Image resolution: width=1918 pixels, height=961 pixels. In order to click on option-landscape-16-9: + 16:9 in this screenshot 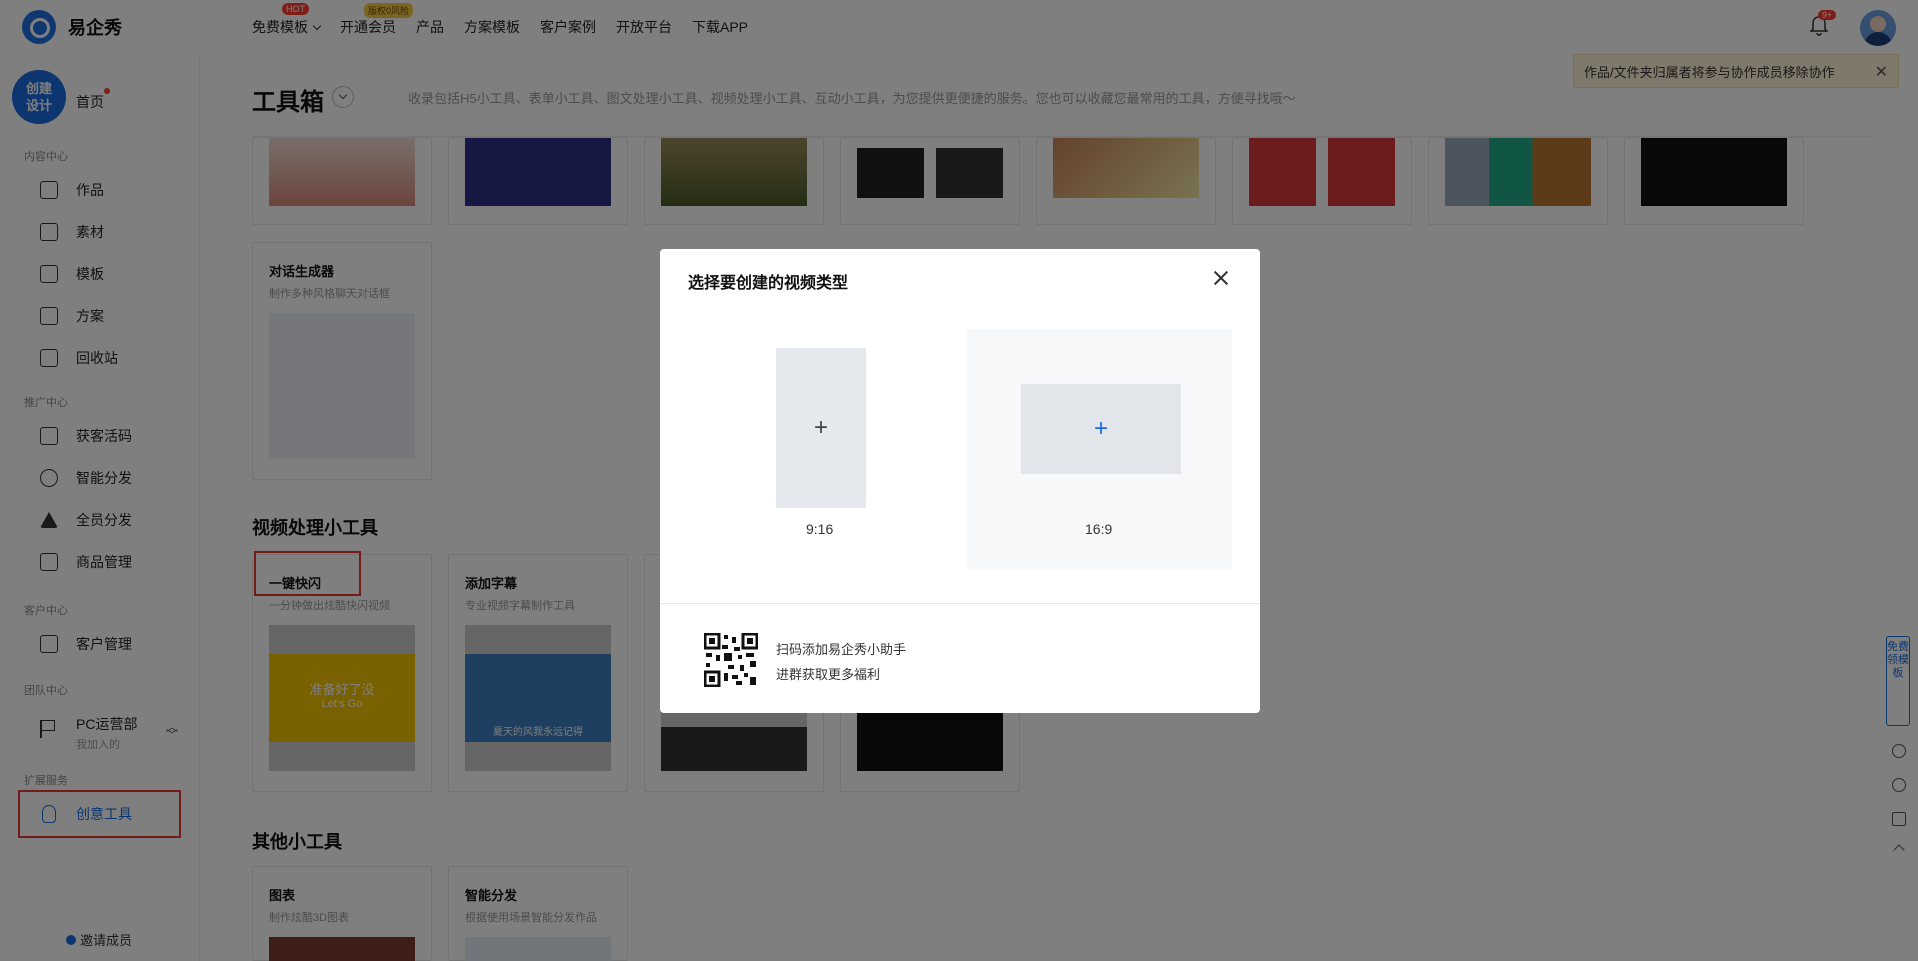, I will do `click(1099, 449)`.